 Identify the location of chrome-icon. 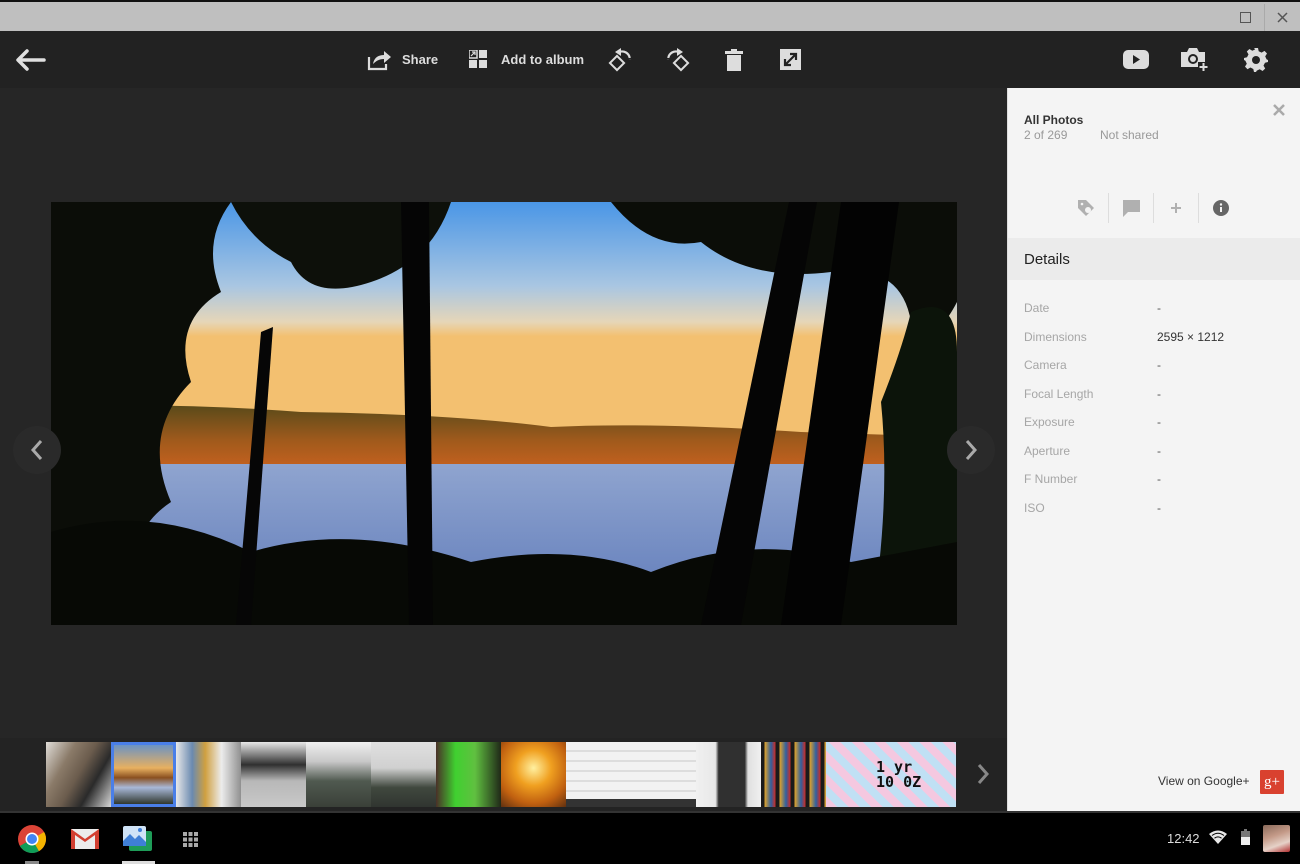
(32, 839).